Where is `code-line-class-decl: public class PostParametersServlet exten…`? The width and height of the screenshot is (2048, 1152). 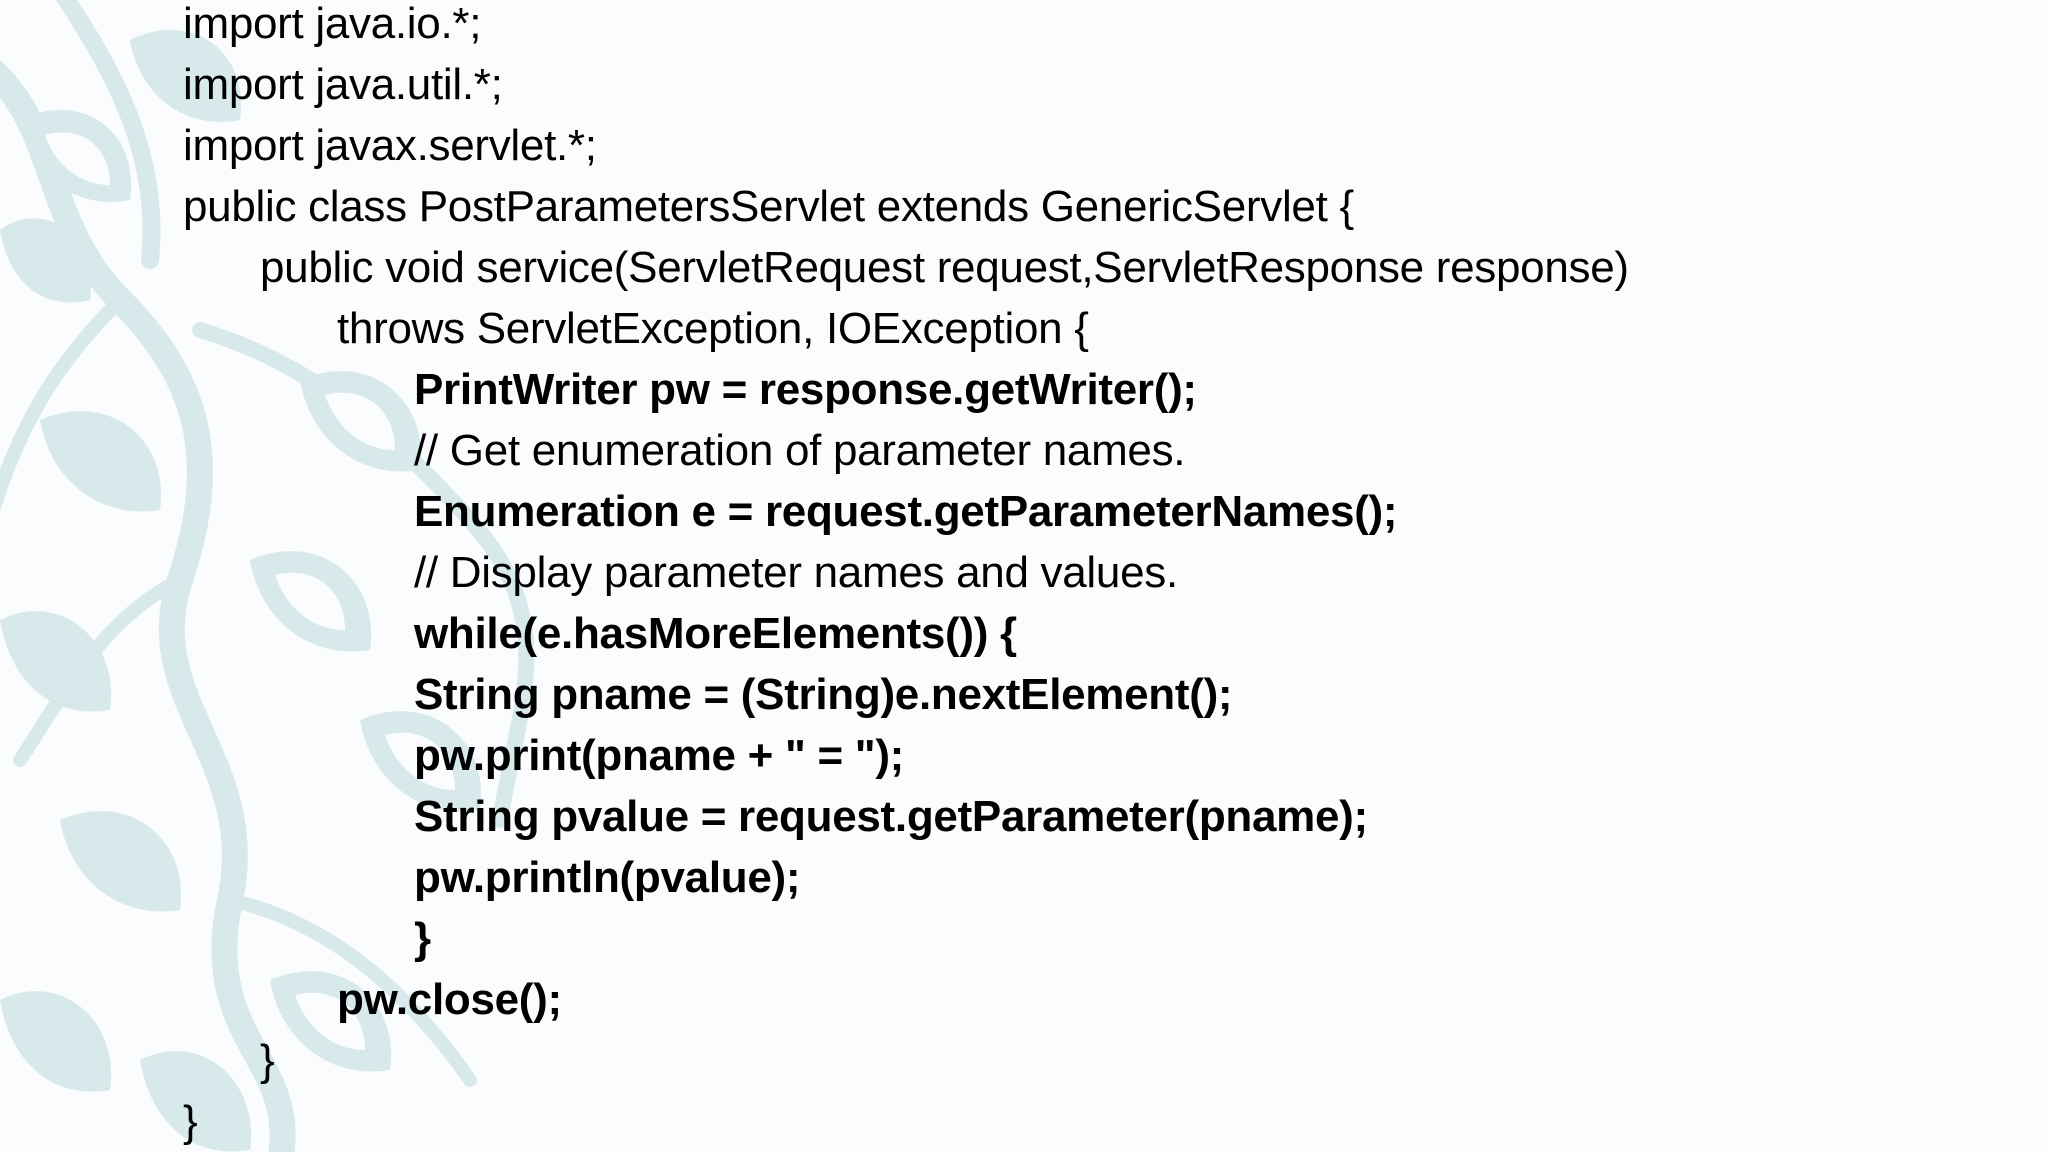 code-line-class-decl: public class PostParametersServlet exten… is located at coordinates (768, 206).